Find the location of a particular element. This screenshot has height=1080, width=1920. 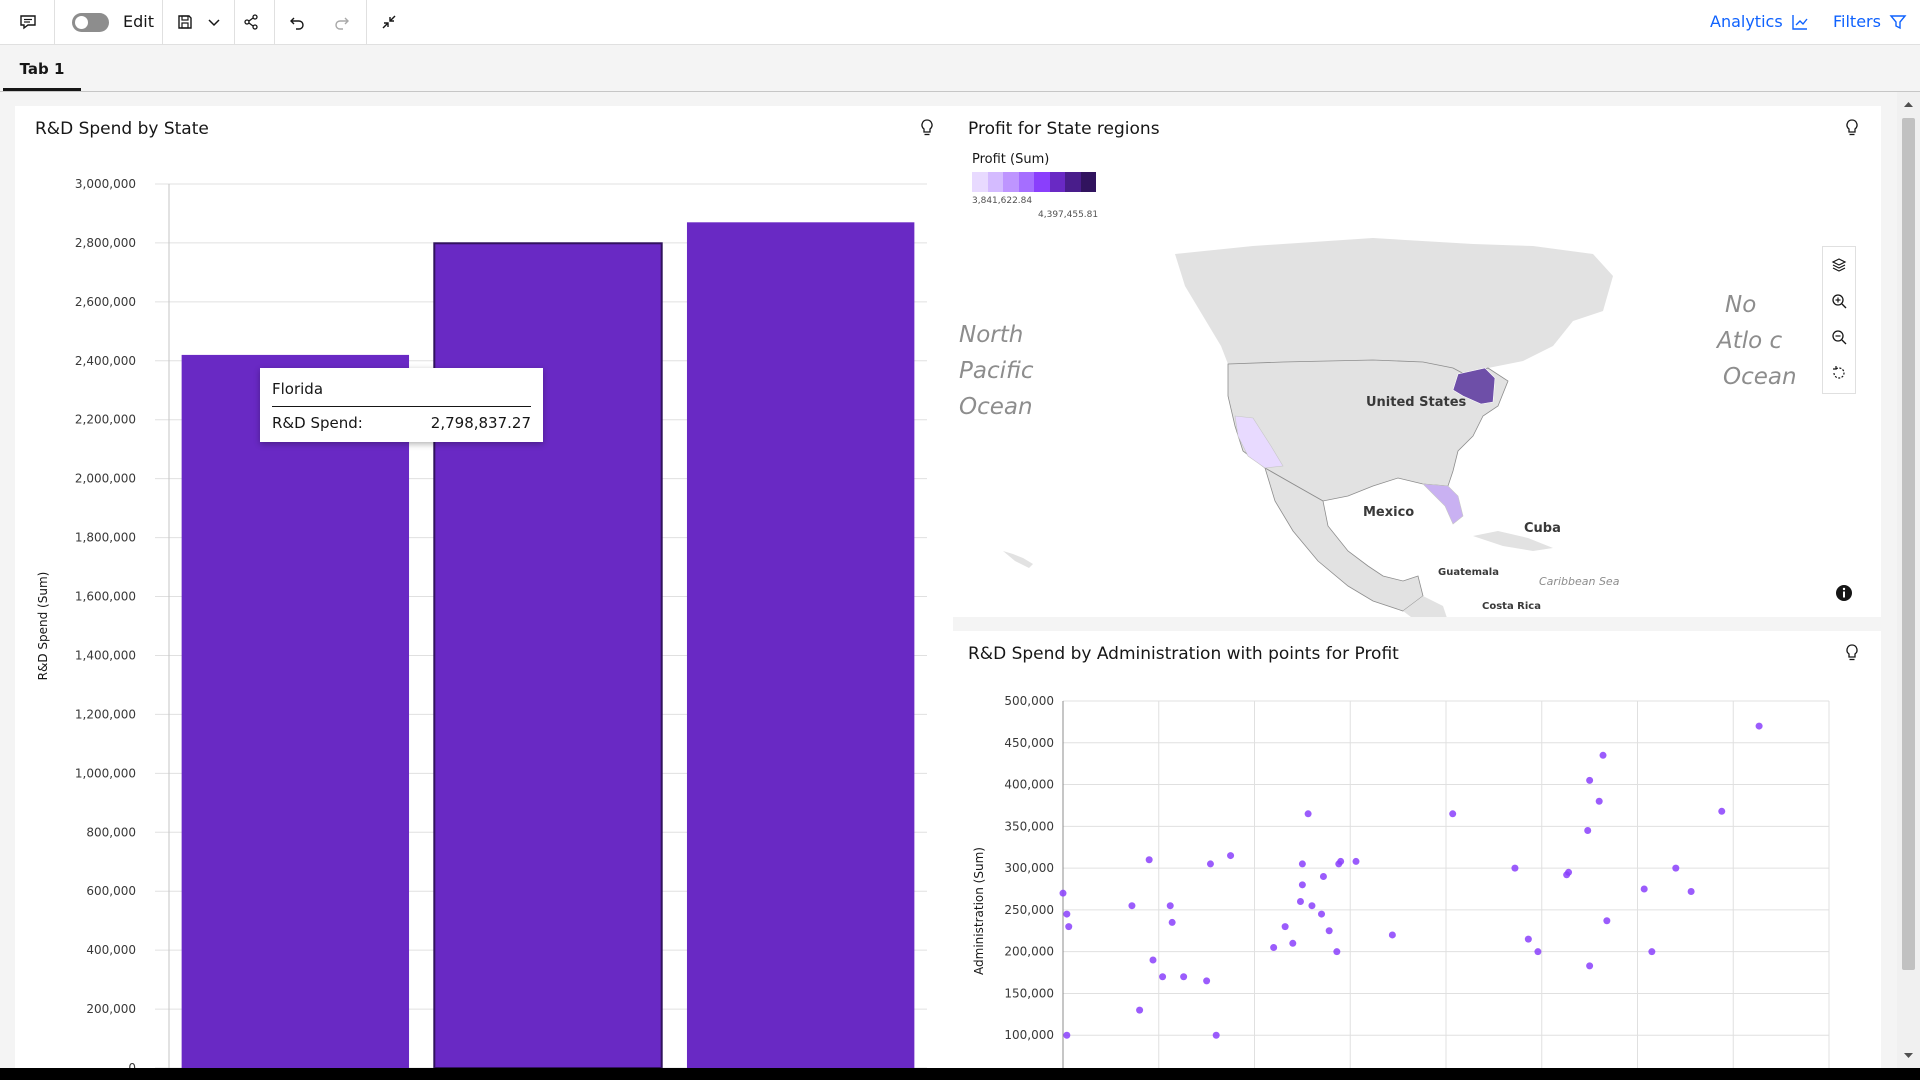

layers-button is located at coordinates (1839, 265).